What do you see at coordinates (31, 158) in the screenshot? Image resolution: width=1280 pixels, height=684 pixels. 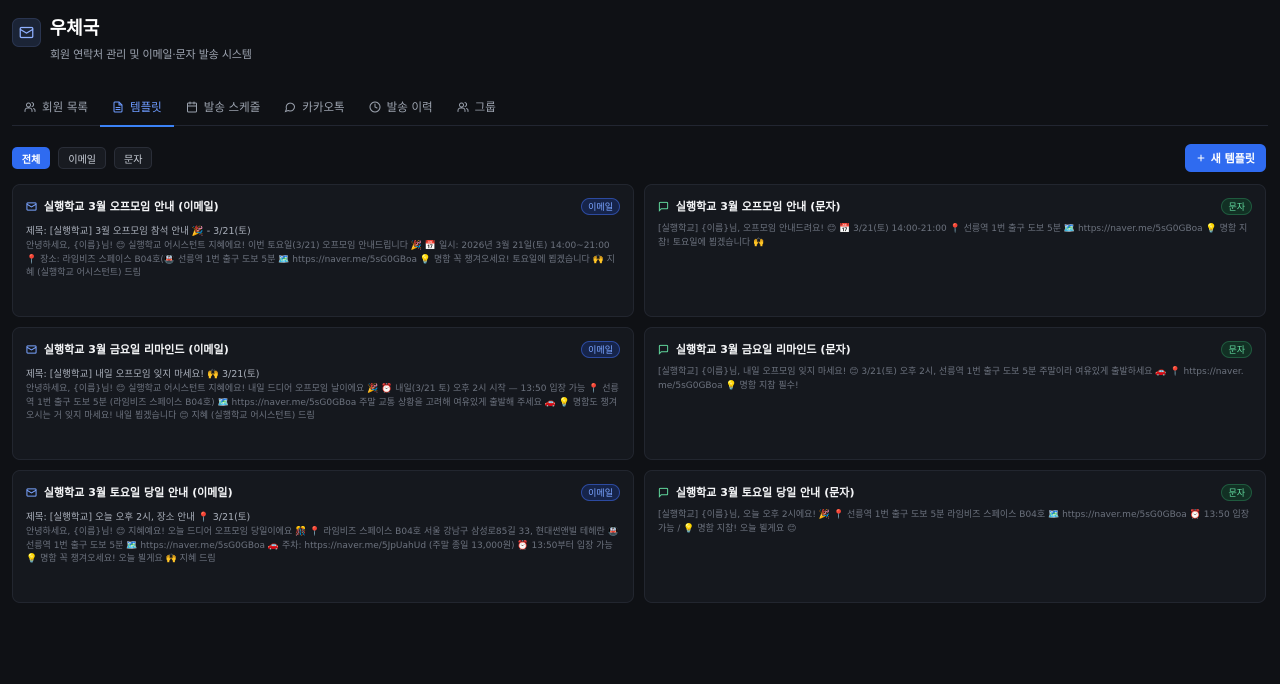 I see `filter-all-button: 전체` at bounding box center [31, 158].